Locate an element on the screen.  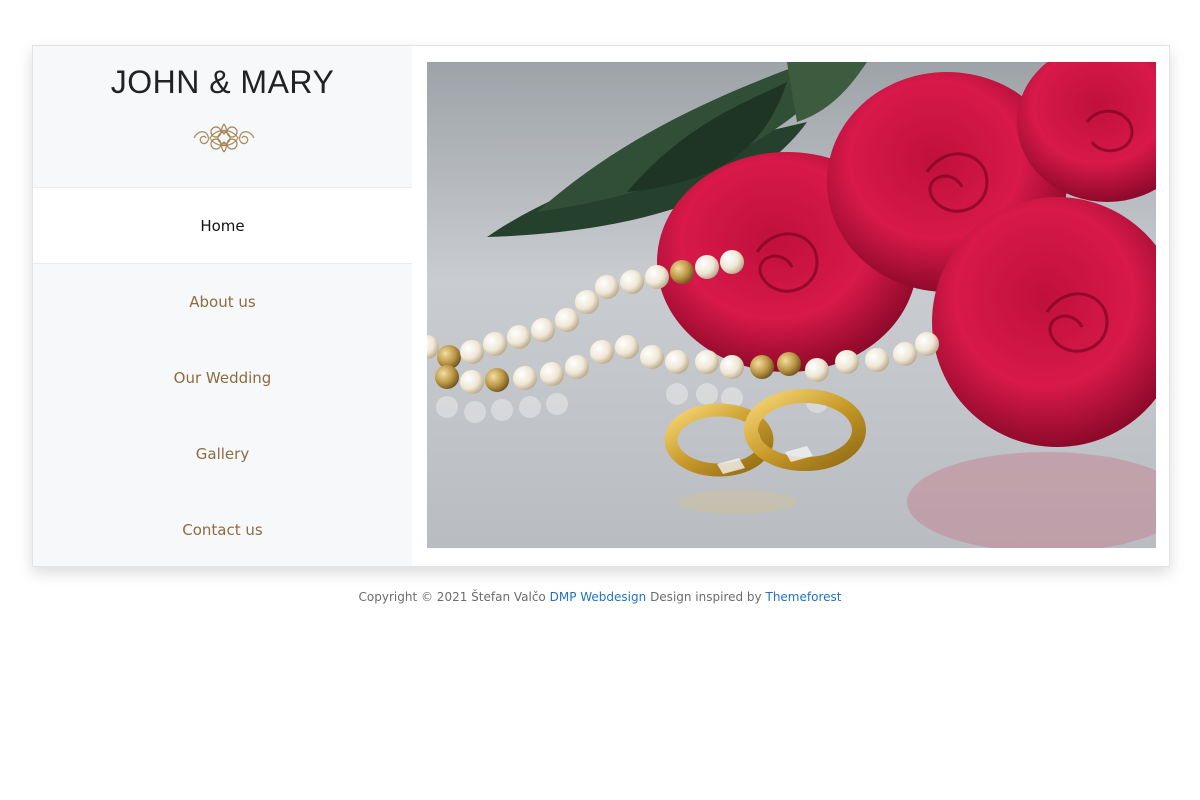
footer-copyright: Copyright © 2021 Štefan Valčo is located at coordinates (452, 597).